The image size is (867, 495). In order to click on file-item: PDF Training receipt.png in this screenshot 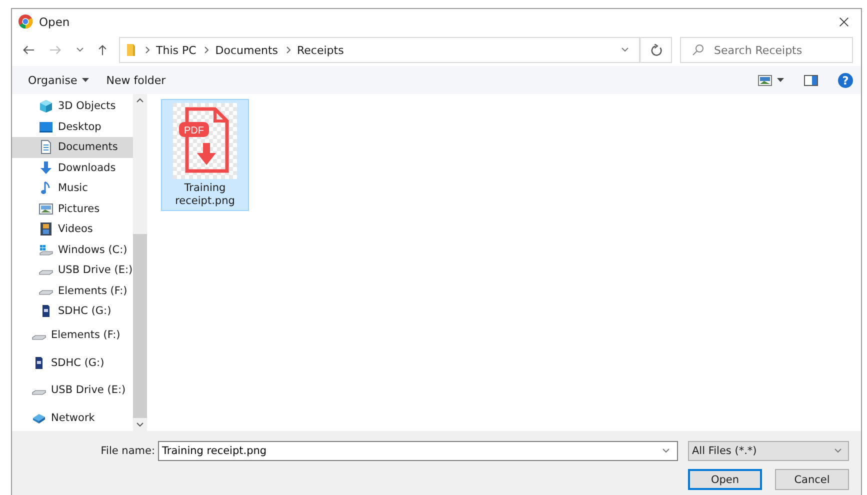, I will do `click(205, 155)`.